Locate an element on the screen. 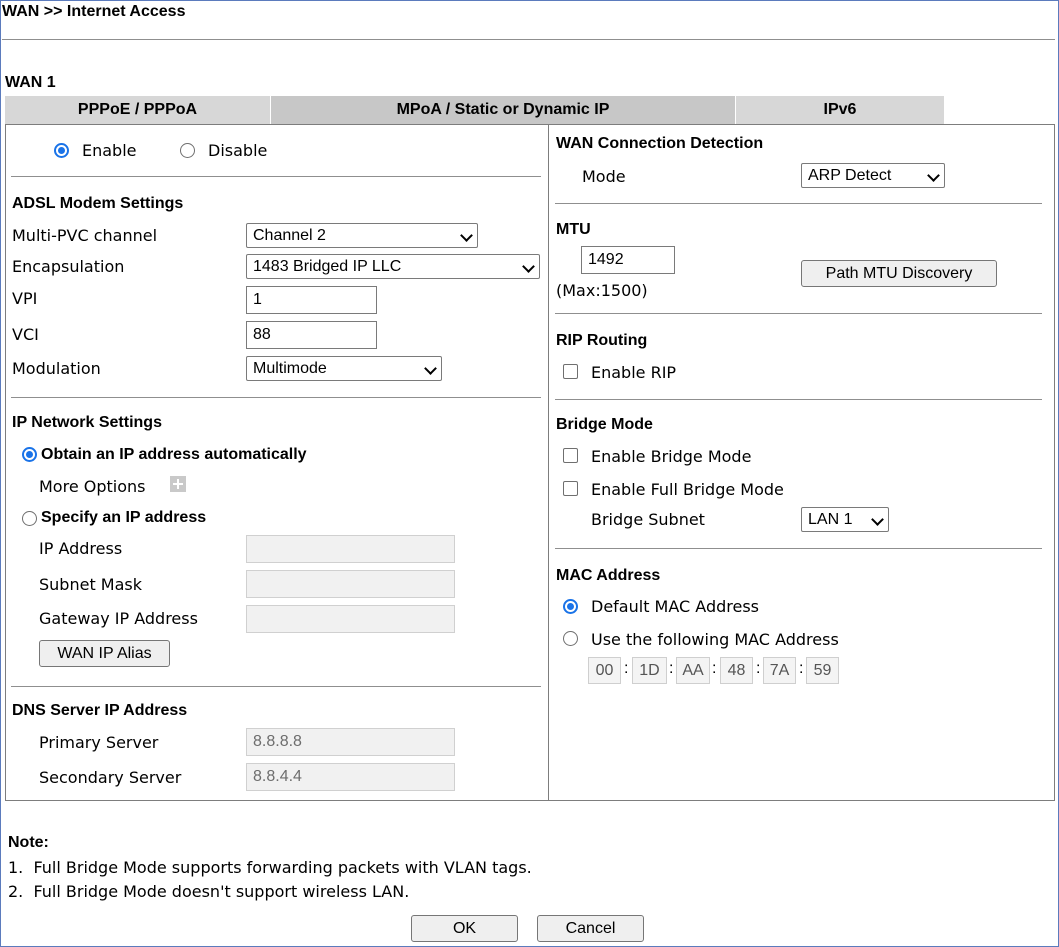  mac-title: MAC Address is located at coordinates (608, 575).